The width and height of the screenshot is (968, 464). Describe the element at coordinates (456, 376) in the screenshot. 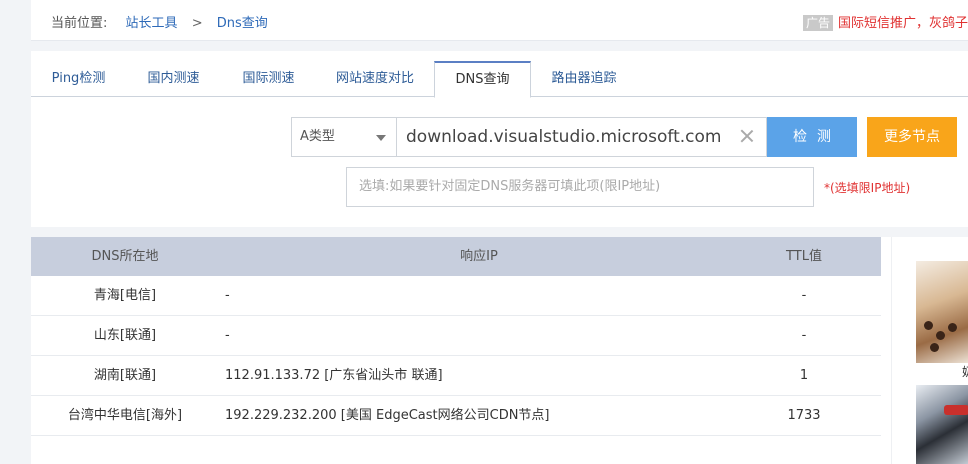

I see `table-row: 湖南[联通] 112.91.133.72 [广东省汕头市 联通] 1` at that location.